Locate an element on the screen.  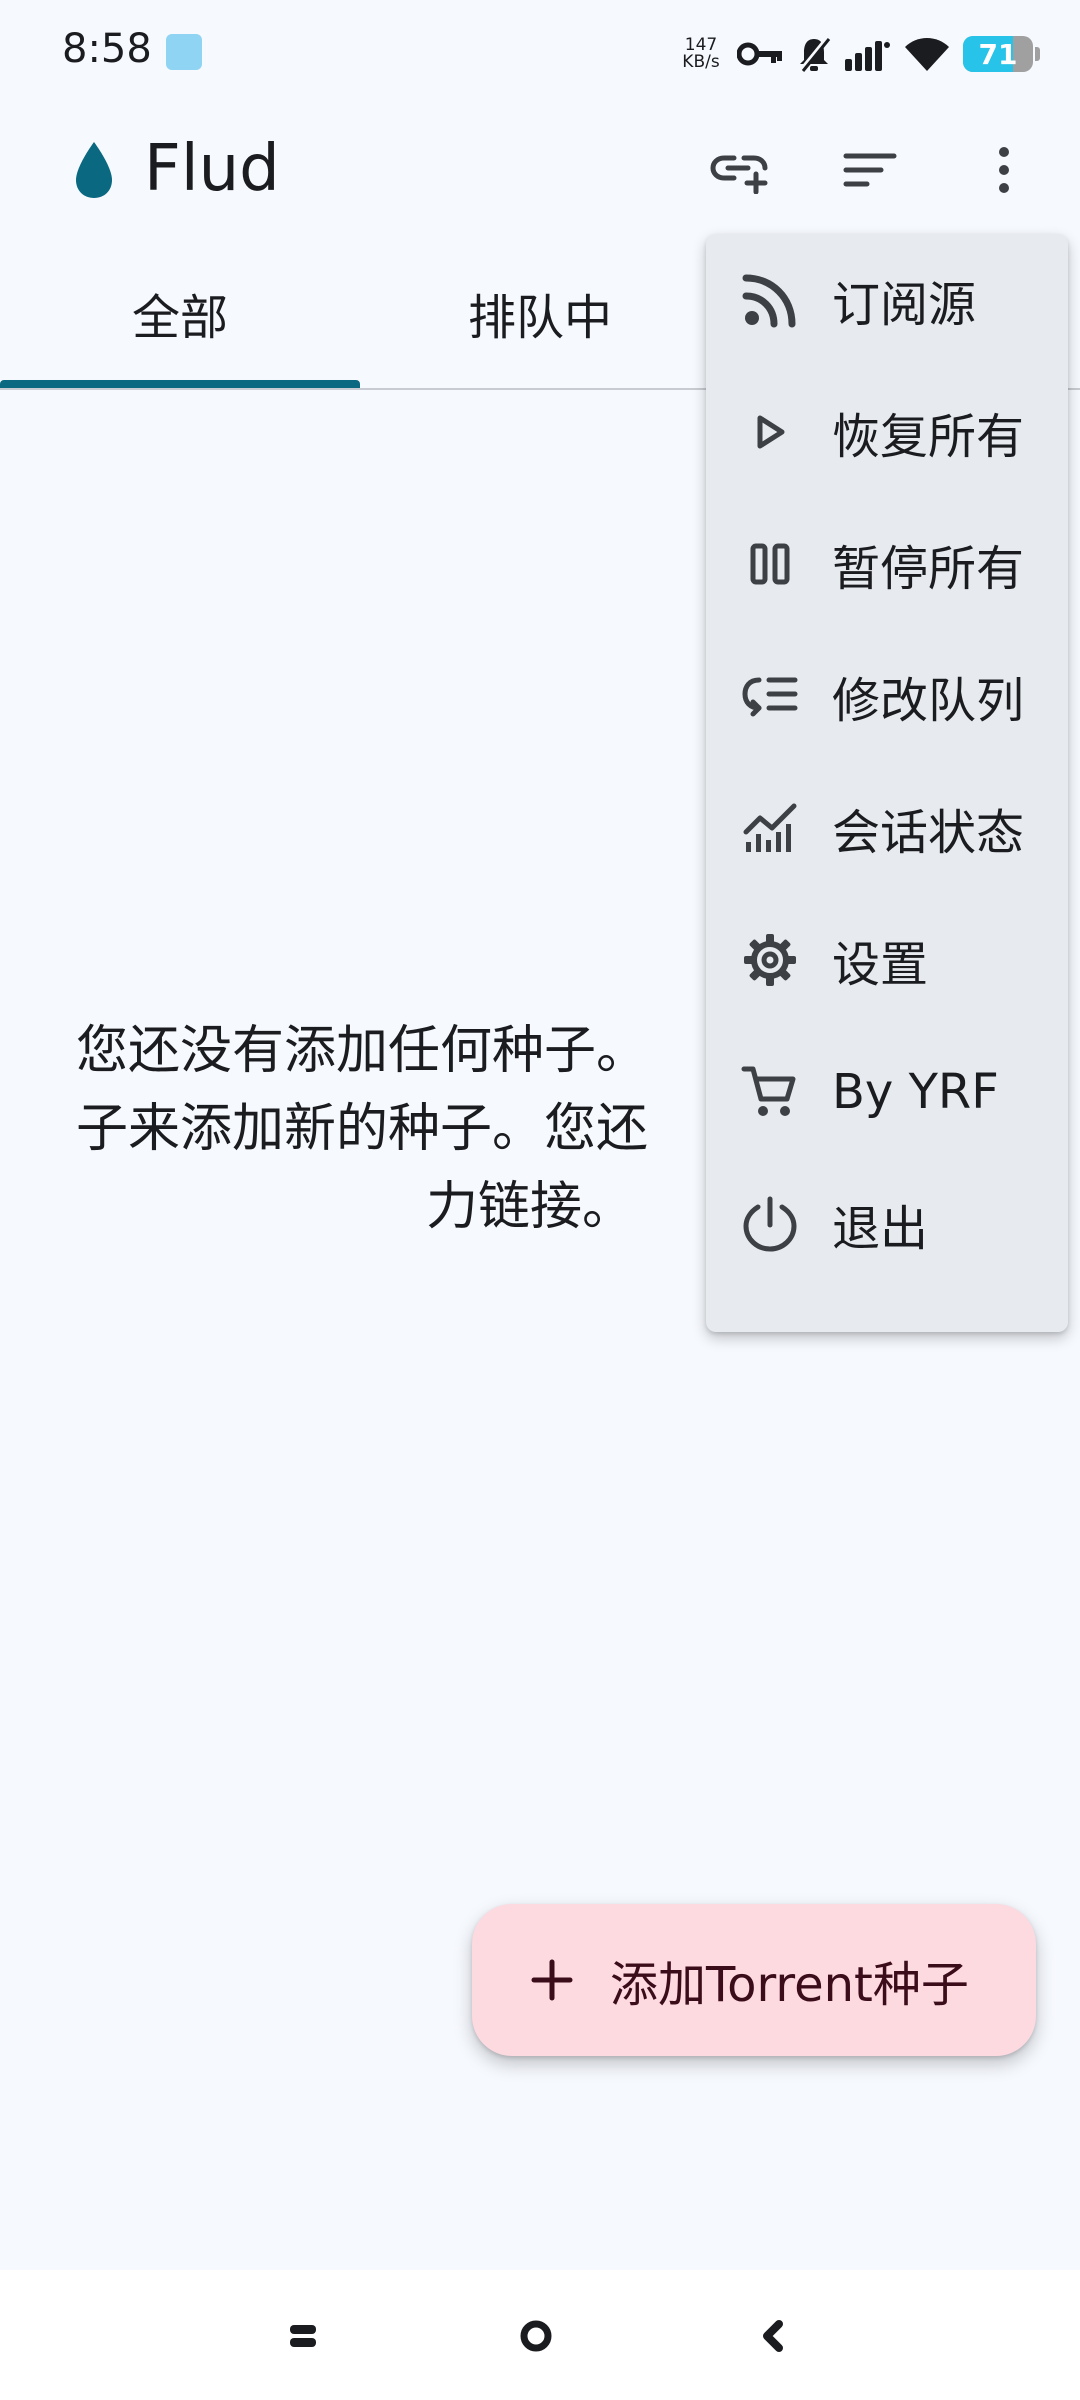
app-bar: Flud is located at coordinates (540, 170).